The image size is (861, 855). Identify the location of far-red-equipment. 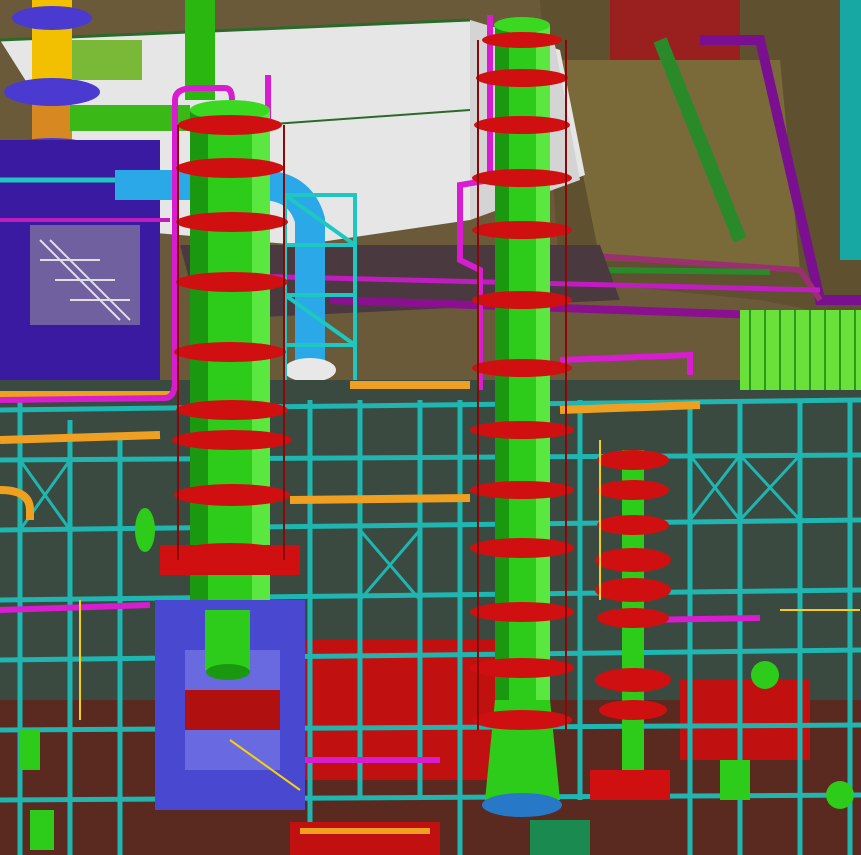
(675, 30).